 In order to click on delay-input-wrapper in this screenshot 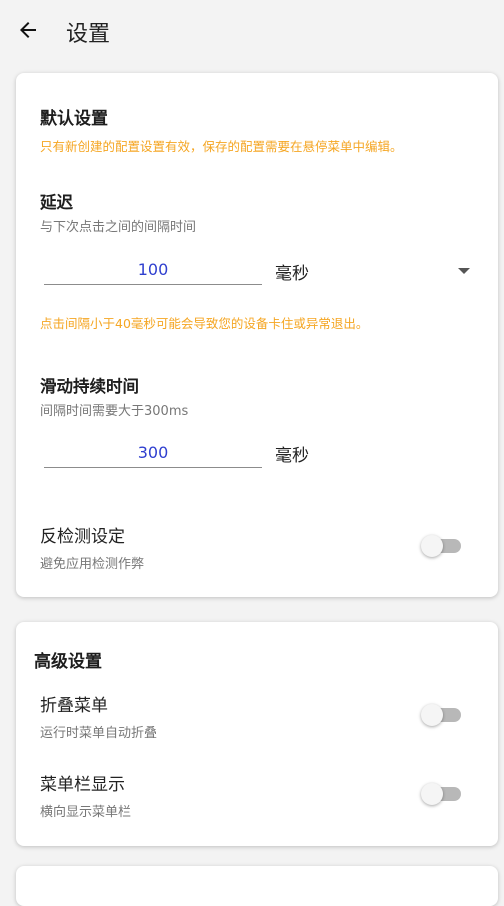, I will do `click(153, 270)`.